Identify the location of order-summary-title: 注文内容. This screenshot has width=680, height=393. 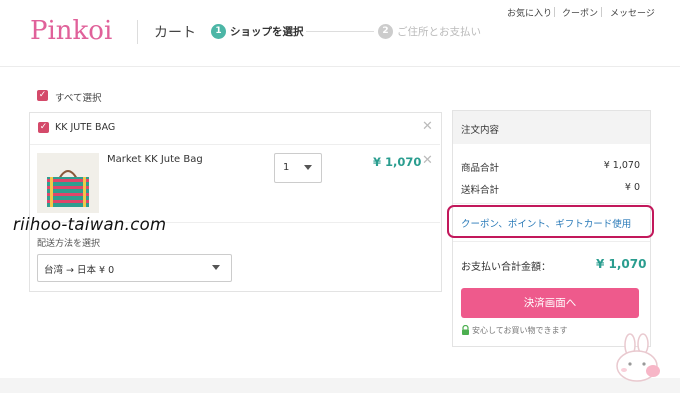
(480, 130).